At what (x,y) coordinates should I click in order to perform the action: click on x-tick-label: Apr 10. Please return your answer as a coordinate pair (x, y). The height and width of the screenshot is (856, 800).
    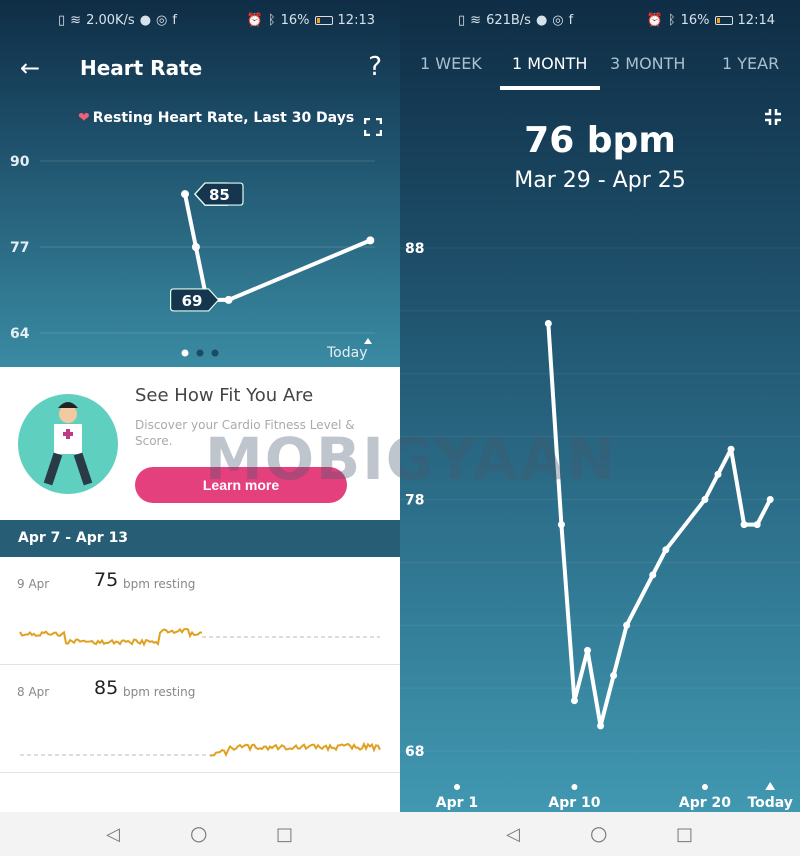
    Looking at the image, I should click on (574, 803).